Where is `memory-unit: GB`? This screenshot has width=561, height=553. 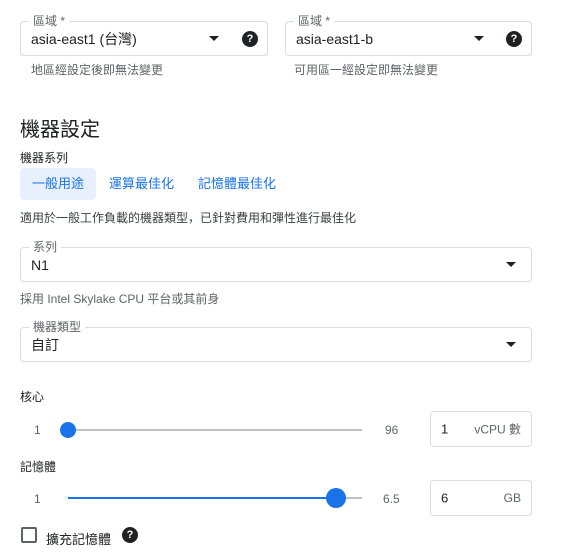
memory-unit: GB is located at coordinates (512, 498).